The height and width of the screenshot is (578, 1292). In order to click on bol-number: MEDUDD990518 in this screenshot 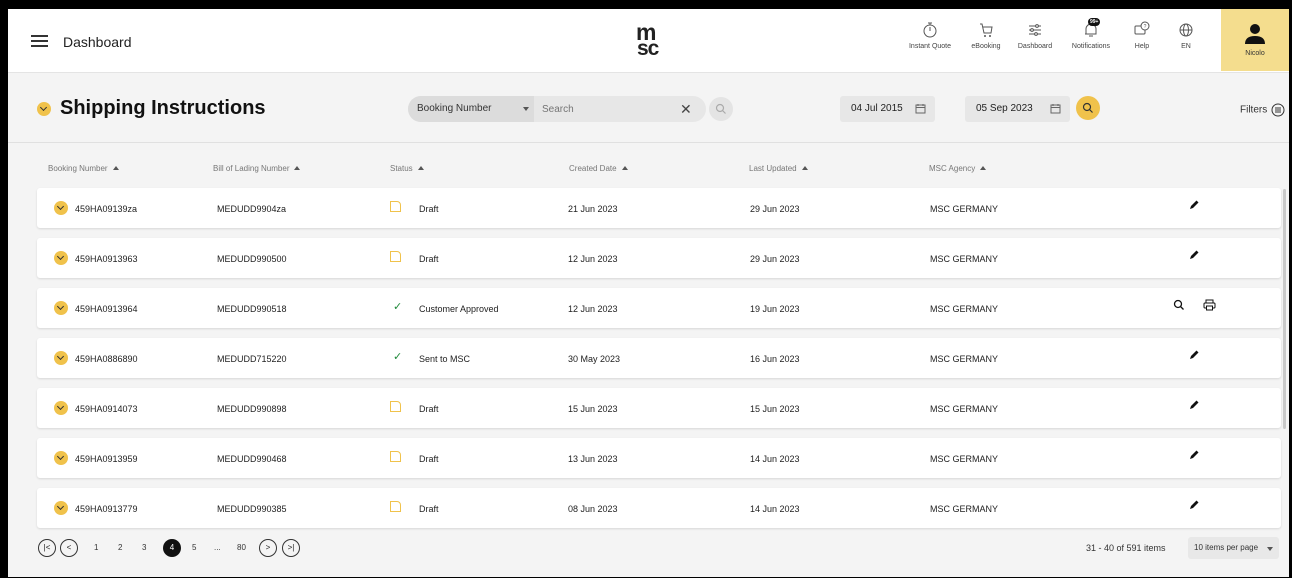, I will do `click(252, 309)`.